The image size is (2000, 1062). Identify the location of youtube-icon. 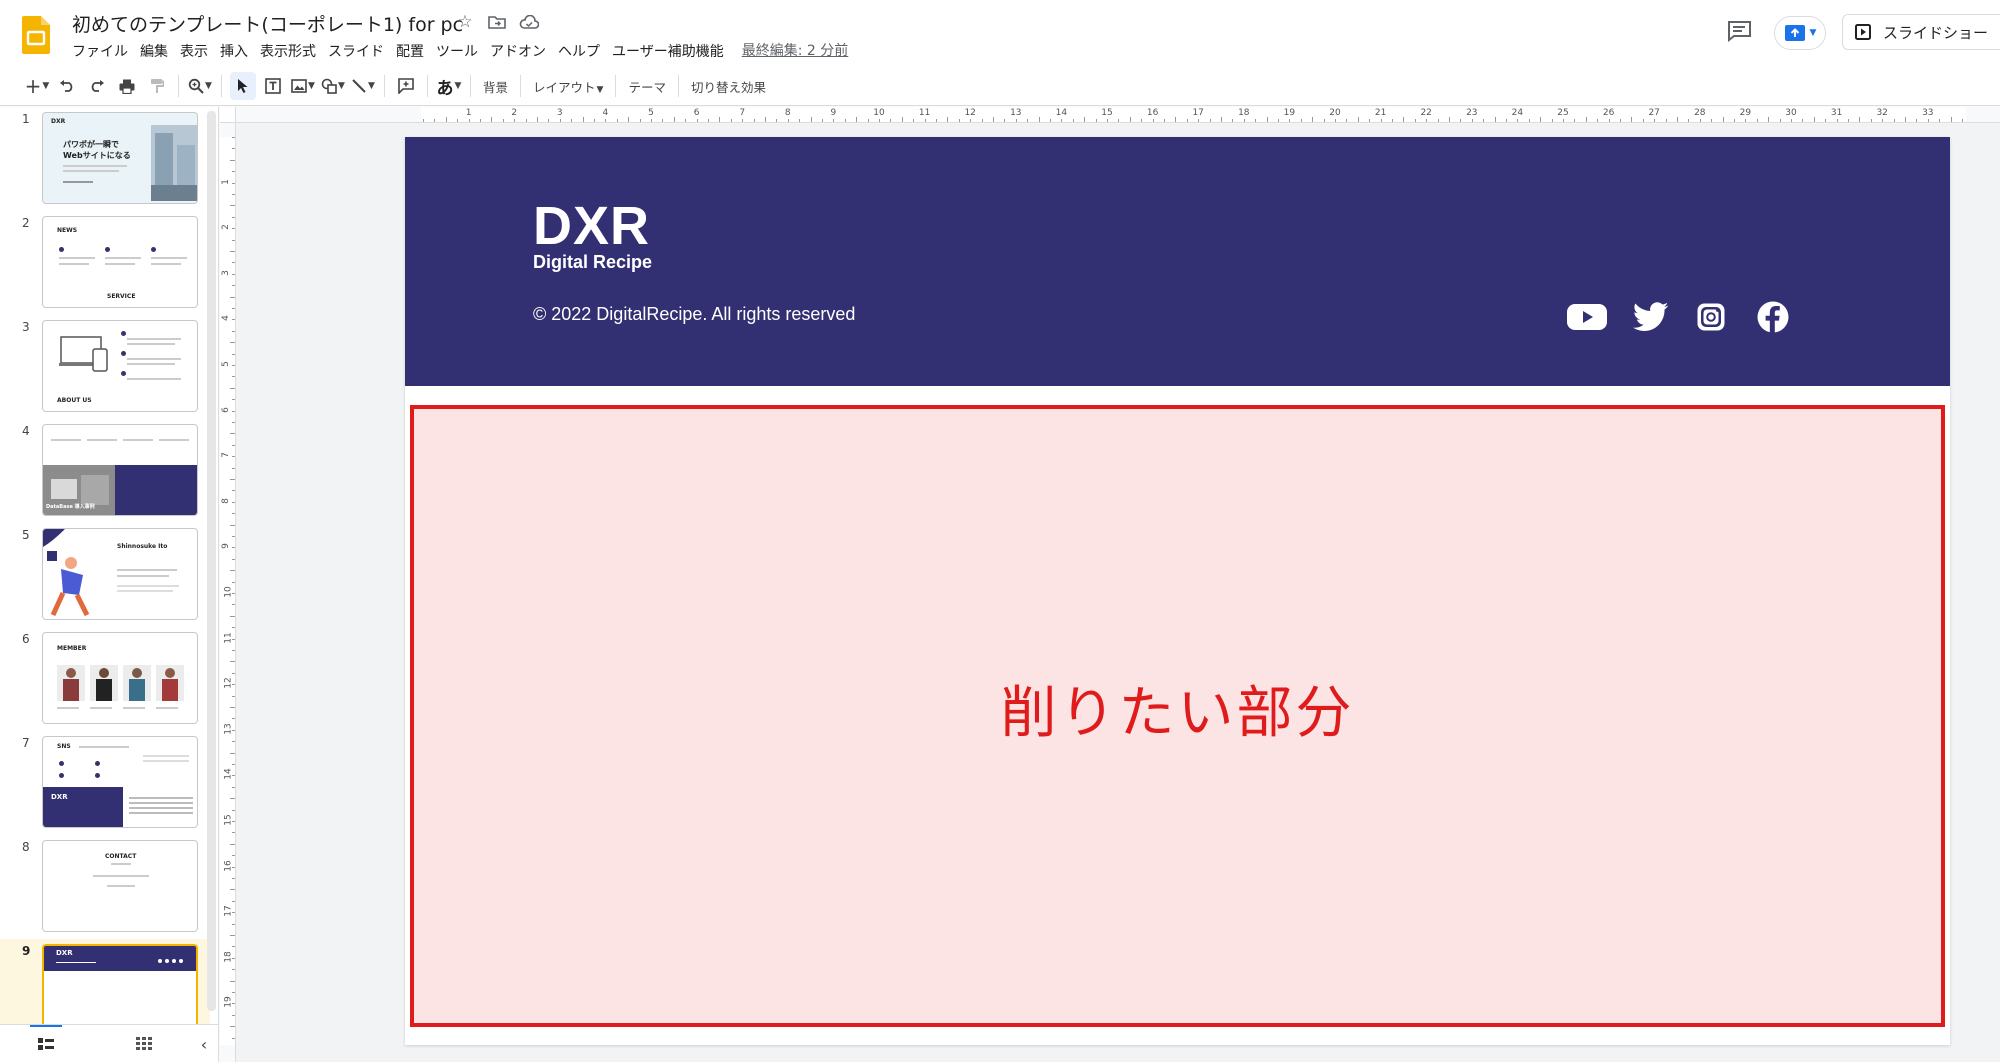
(1587, 317).